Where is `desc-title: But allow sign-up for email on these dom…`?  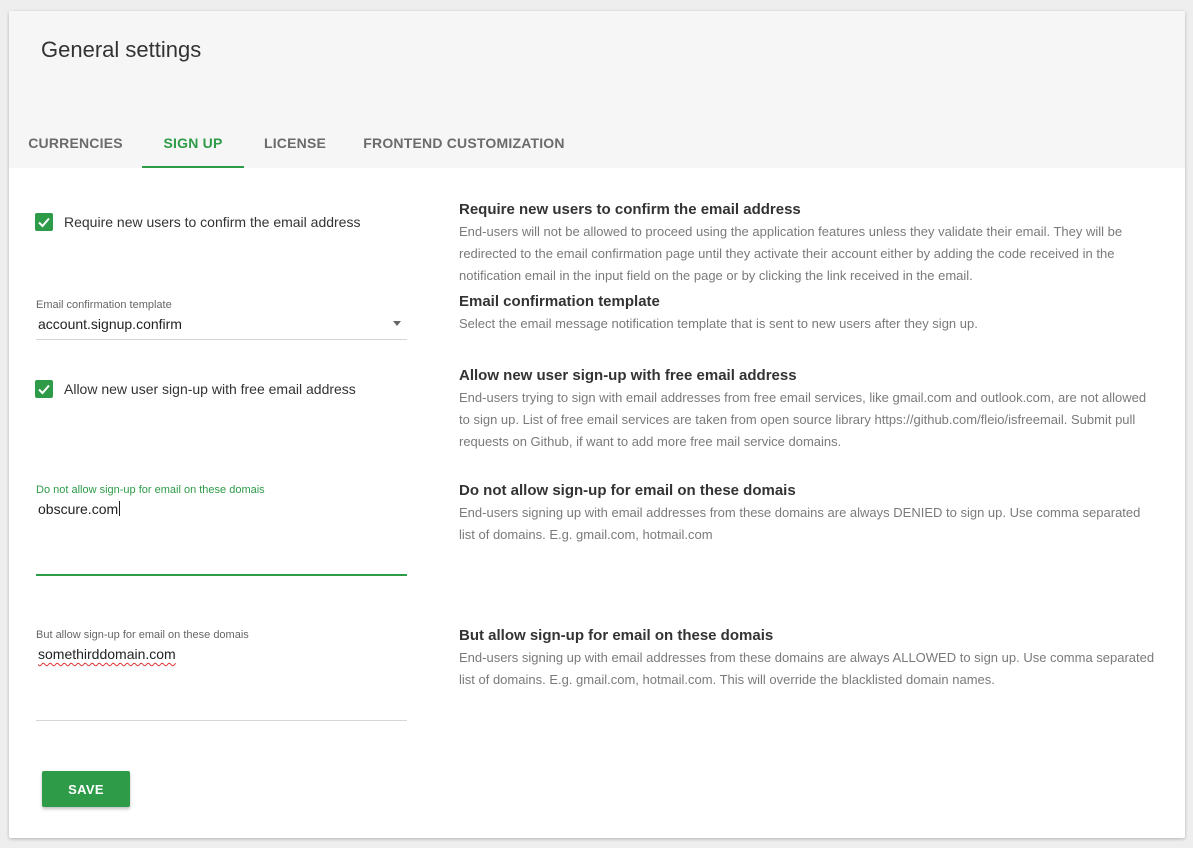 desc-title: But allow sign-up for email on these dom… is located at coordinates (616, 635).